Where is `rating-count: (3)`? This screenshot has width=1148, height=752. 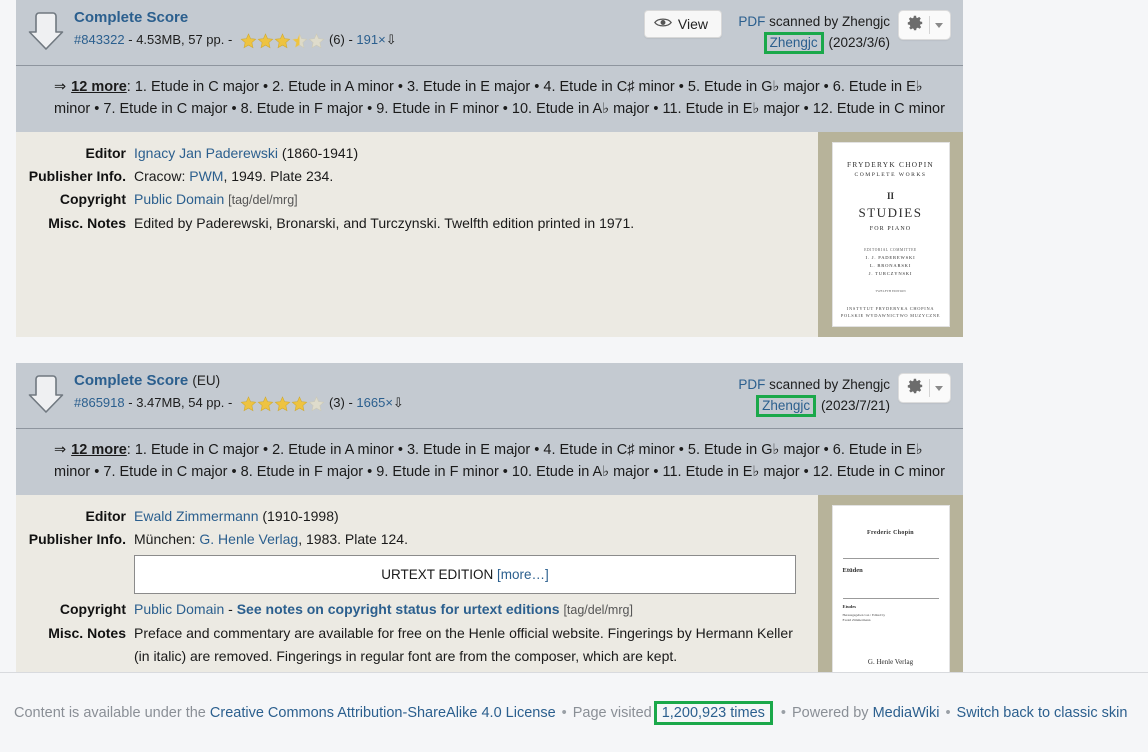
rating-count: (3) is located at coordinates (336, 402).